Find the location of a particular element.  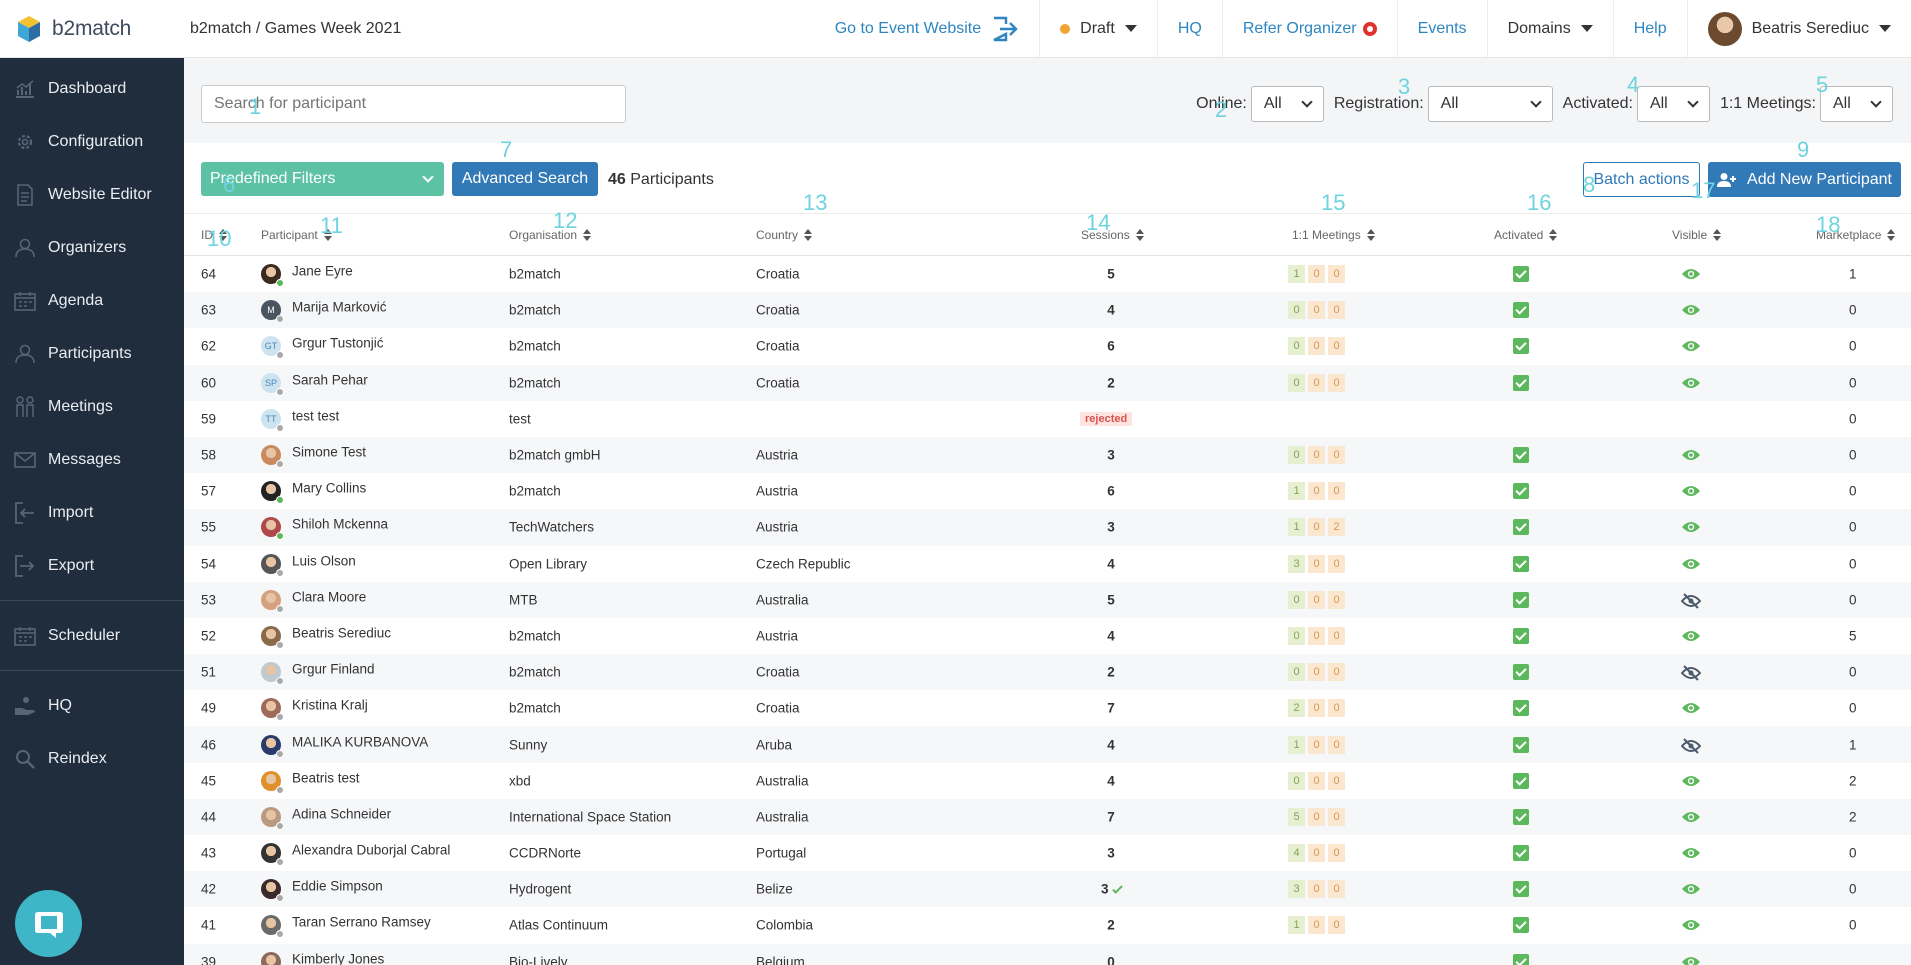

table-row: 64 Jane Eyre b2match Croatia 5 1 0 0 1 is located at coordinates (1047, 274).